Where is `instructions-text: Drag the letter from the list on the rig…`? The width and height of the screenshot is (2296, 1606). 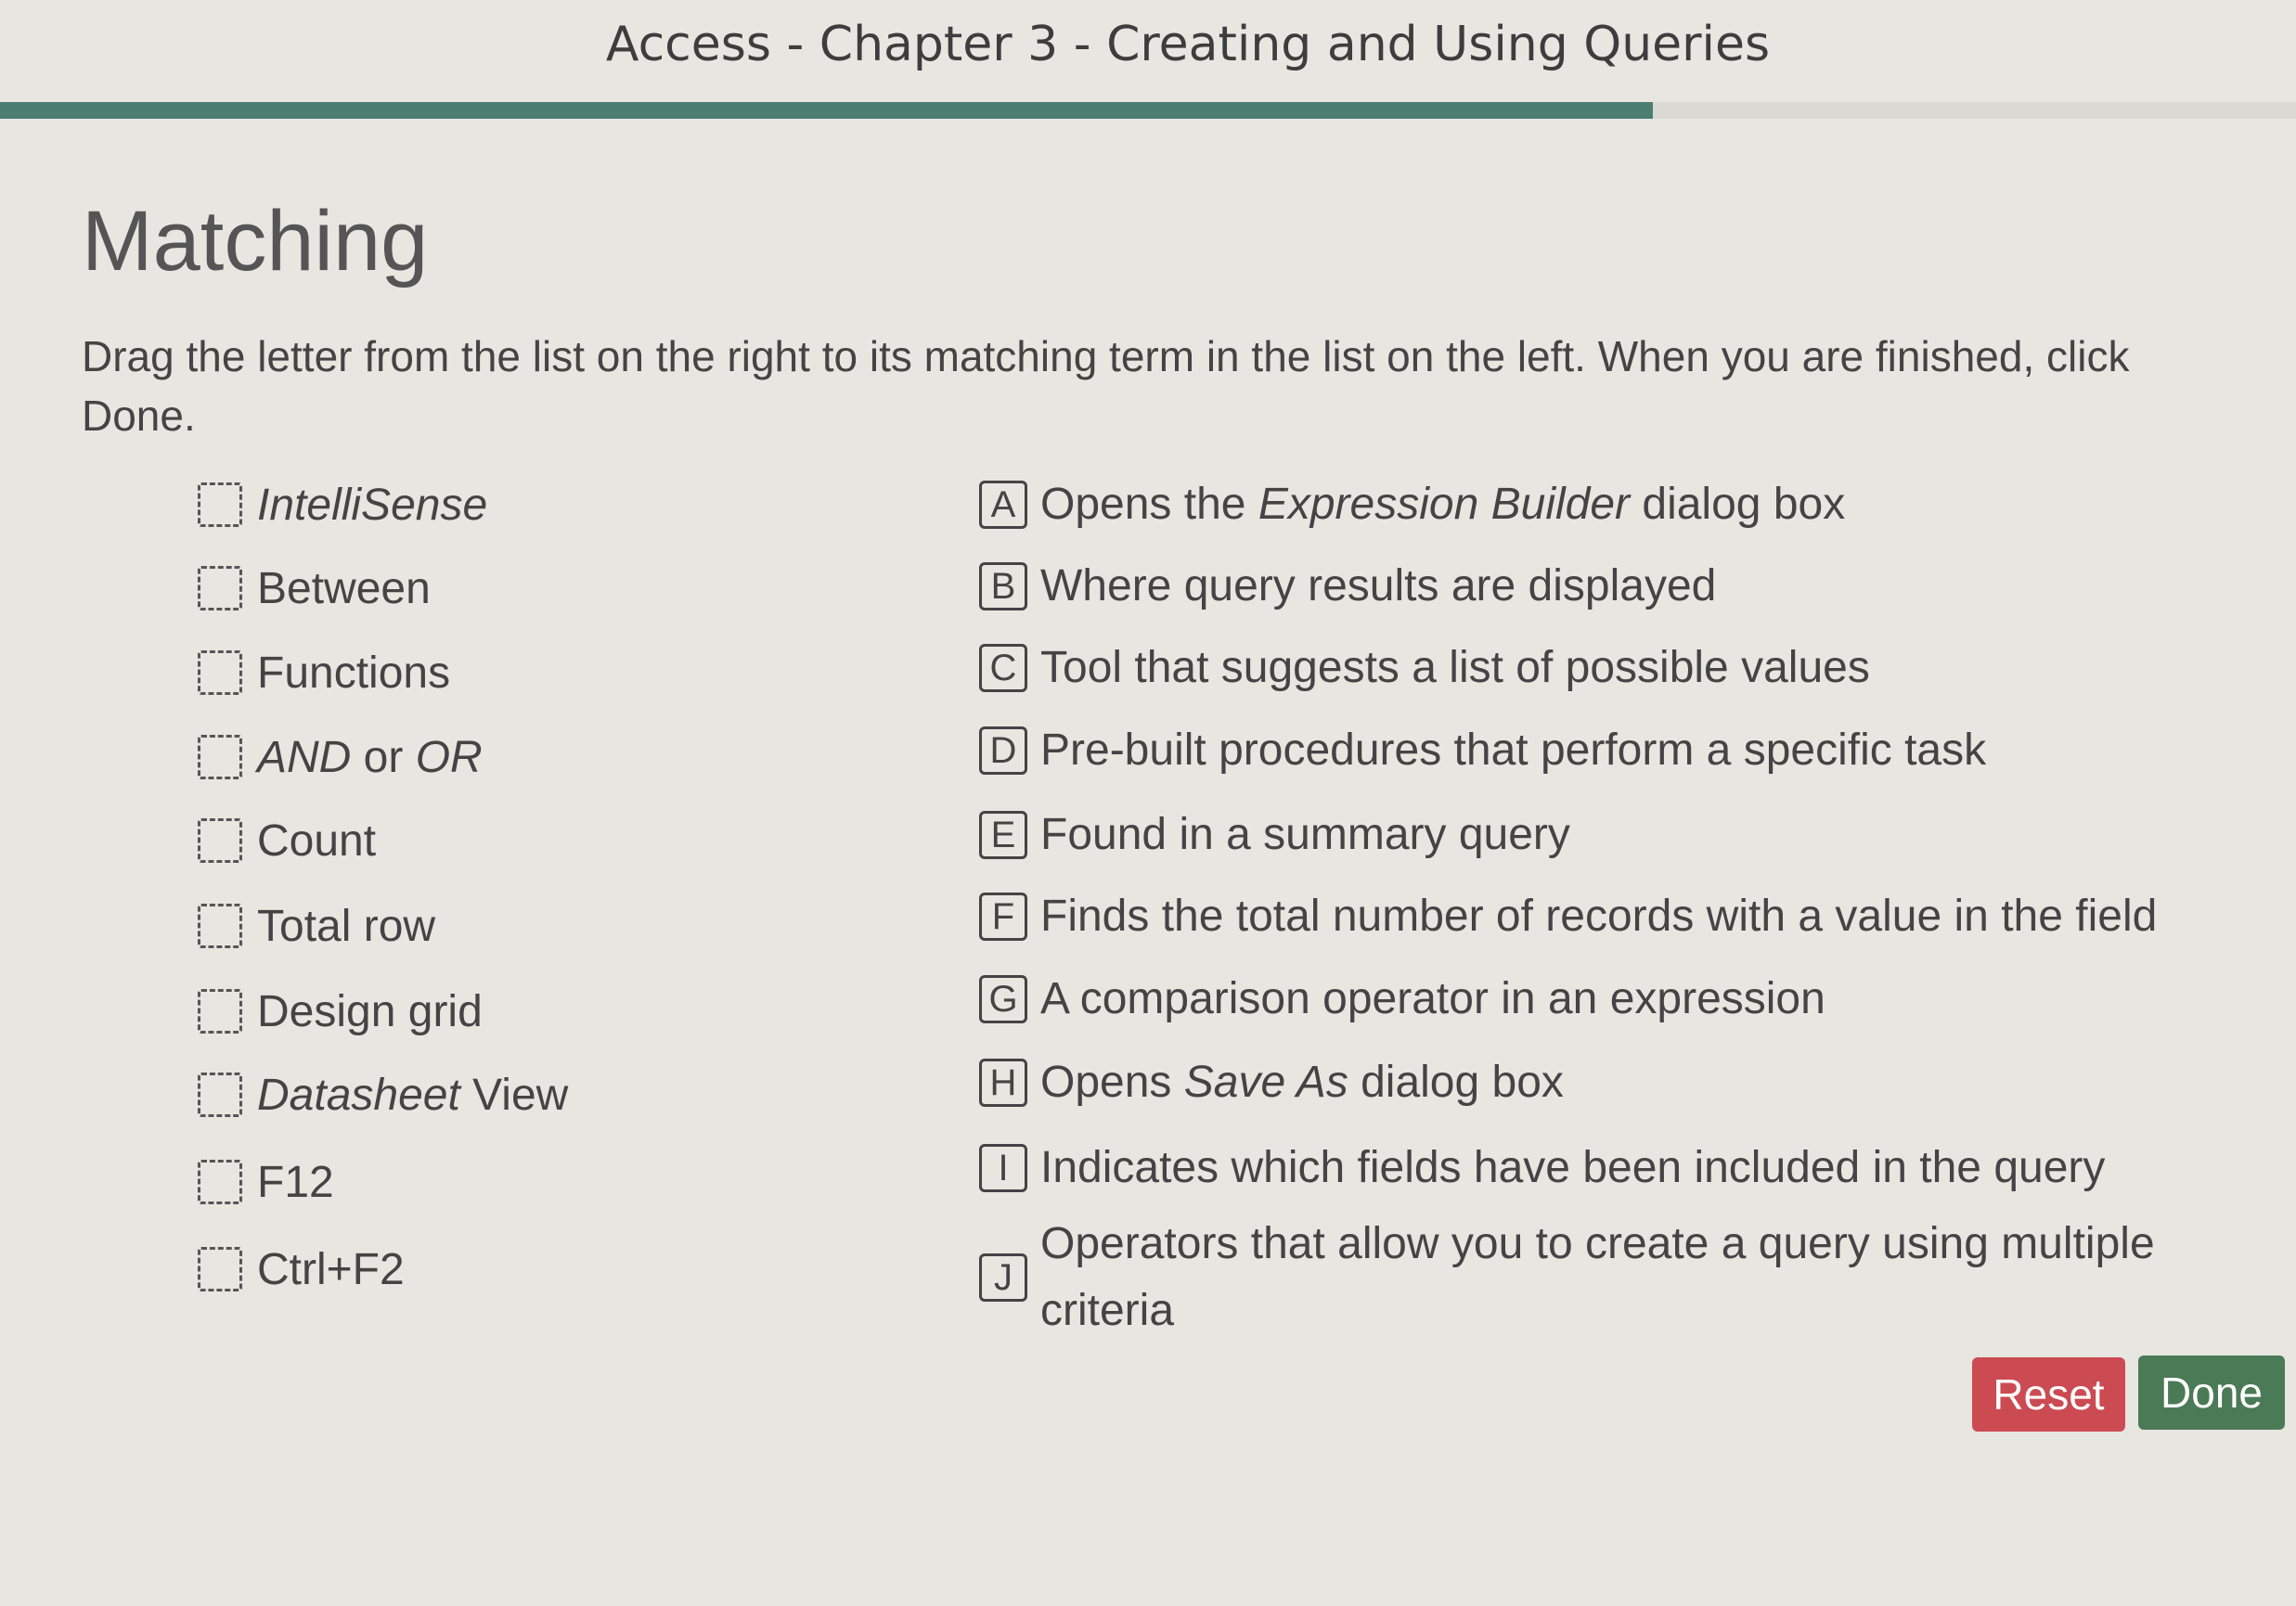 instructions-text: Drag the letter from the list on the rig… is located at coordinates (1106, 386).